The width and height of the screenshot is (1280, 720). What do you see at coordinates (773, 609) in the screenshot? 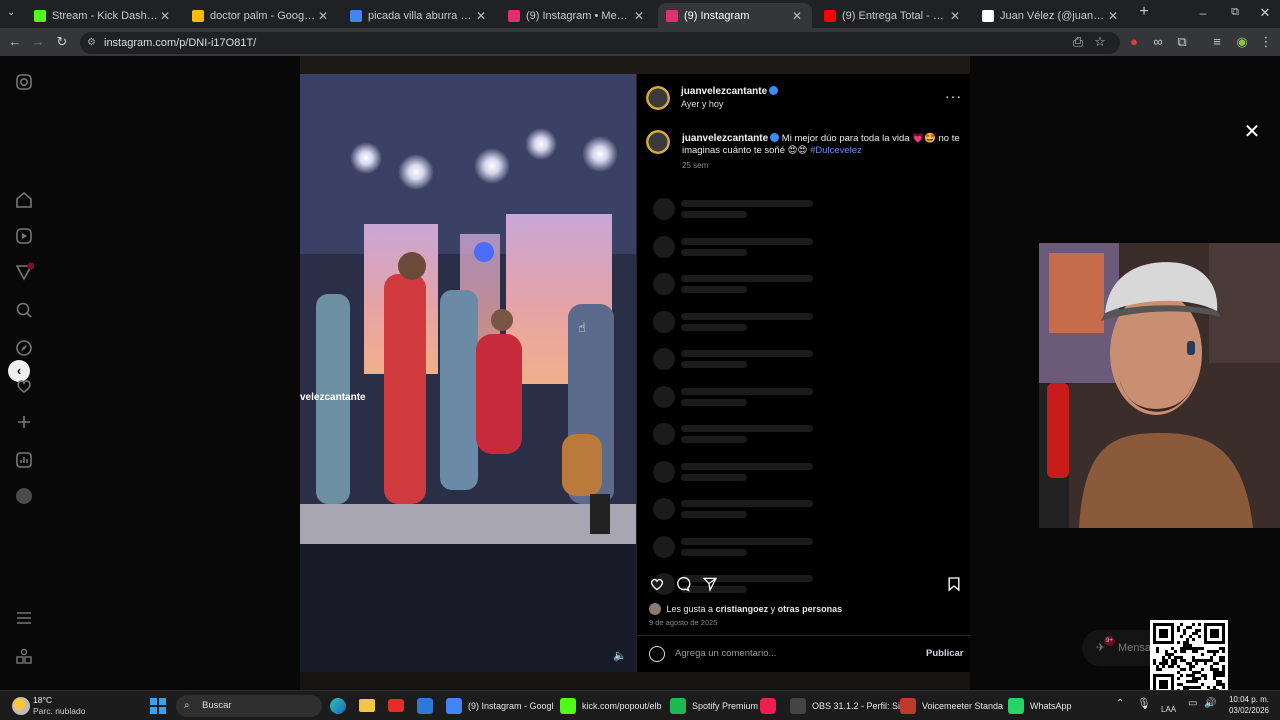
I see `likes-and: y` at bounding box center [773, 609].